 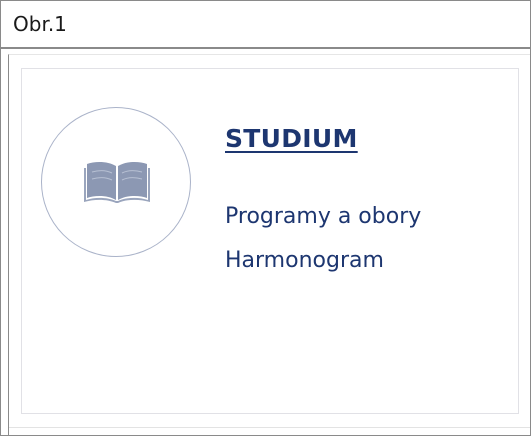 I want to click on figure-caption: Obr.1, so click(x=40, y=24).